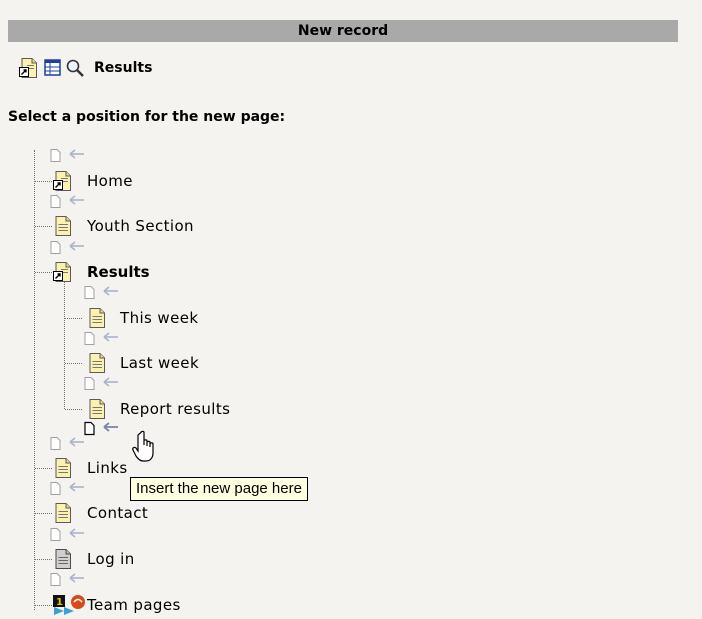  I want to click on breadcrumb: Results, so click(85, 68).